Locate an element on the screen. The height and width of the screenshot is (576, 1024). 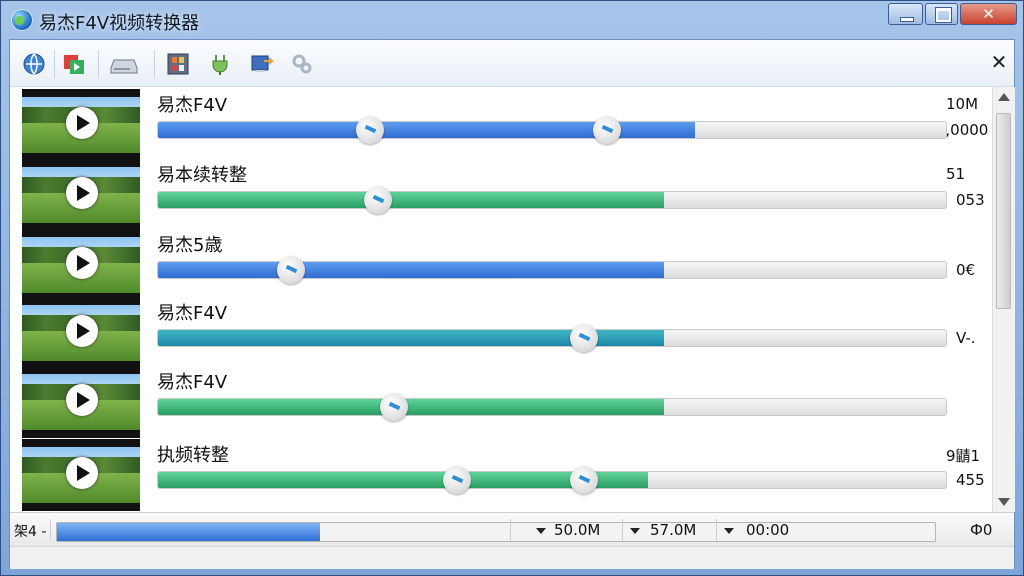
file-row: 易杰F4V V-. is located at coordinates (501, 332).